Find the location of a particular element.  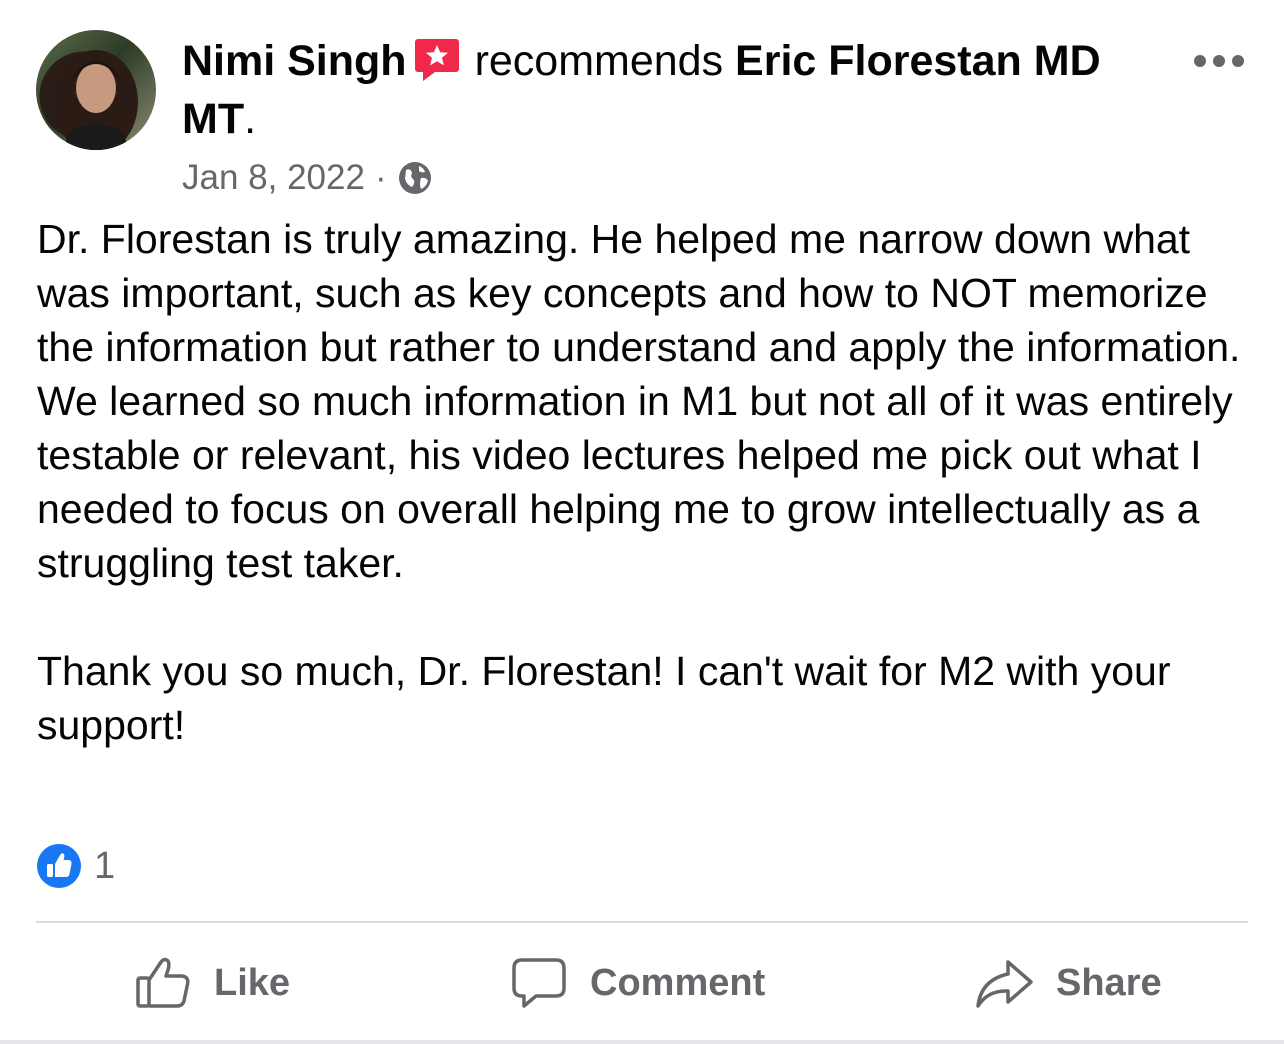

recommendation-icon is located at coordinates (436, 60).